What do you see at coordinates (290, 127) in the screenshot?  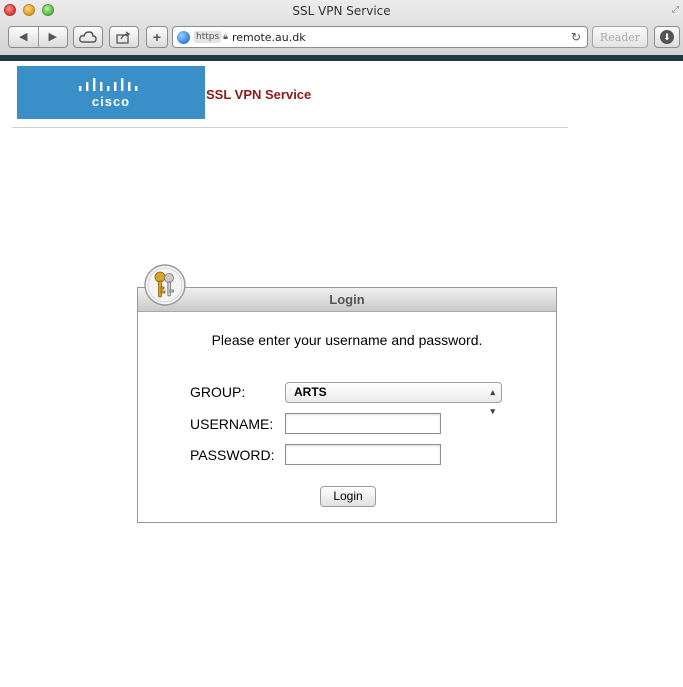 I see `header-divider` at bounding box center [290, 127].